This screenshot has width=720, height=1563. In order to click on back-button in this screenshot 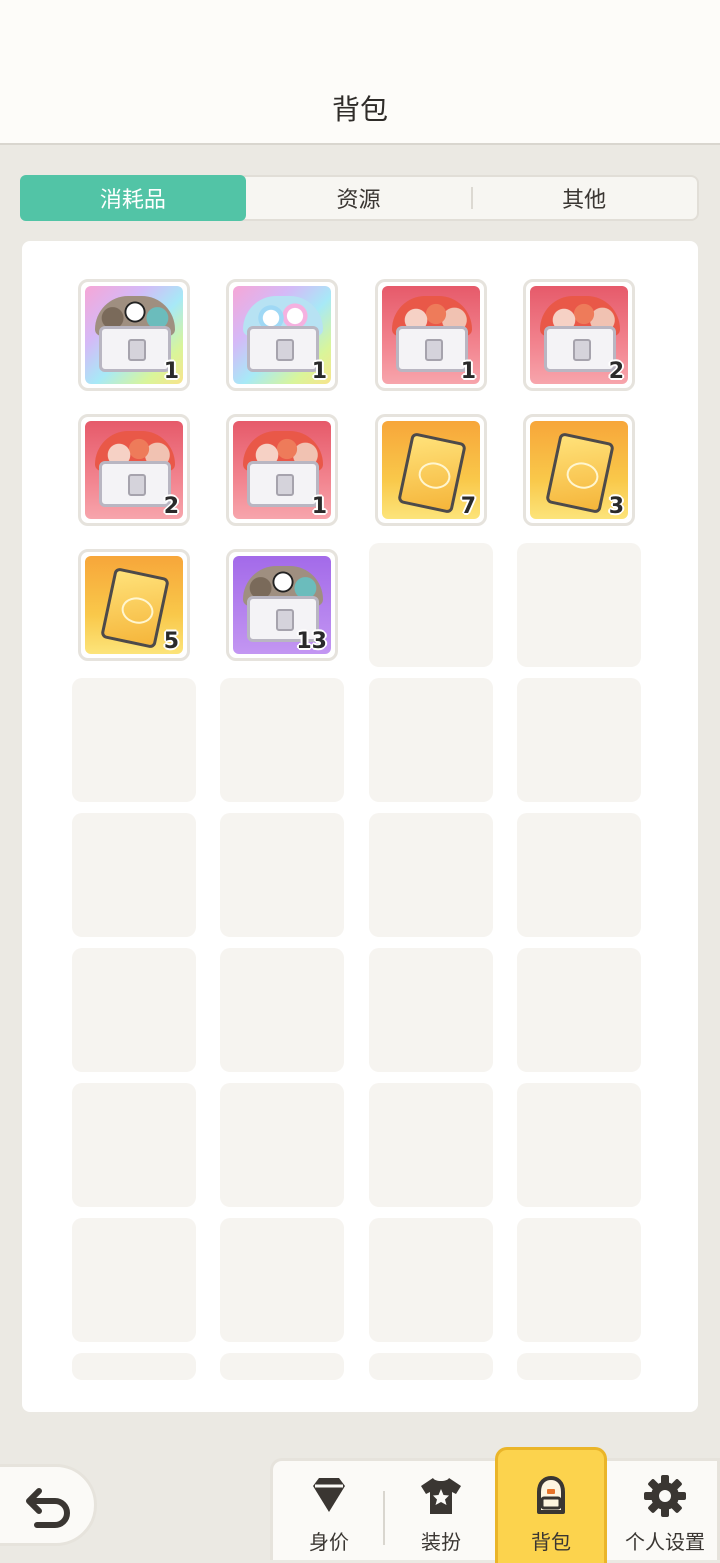, I will do `click(48, 1505)`.